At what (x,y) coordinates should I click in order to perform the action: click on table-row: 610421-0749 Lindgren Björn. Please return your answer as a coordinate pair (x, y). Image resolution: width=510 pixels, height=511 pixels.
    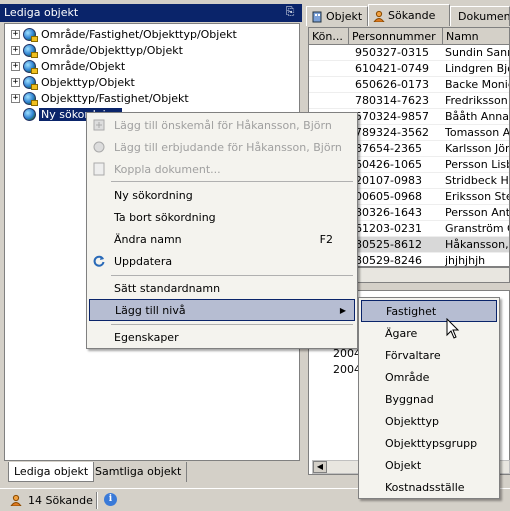
    Looking at the image, I should click on (409, 69).